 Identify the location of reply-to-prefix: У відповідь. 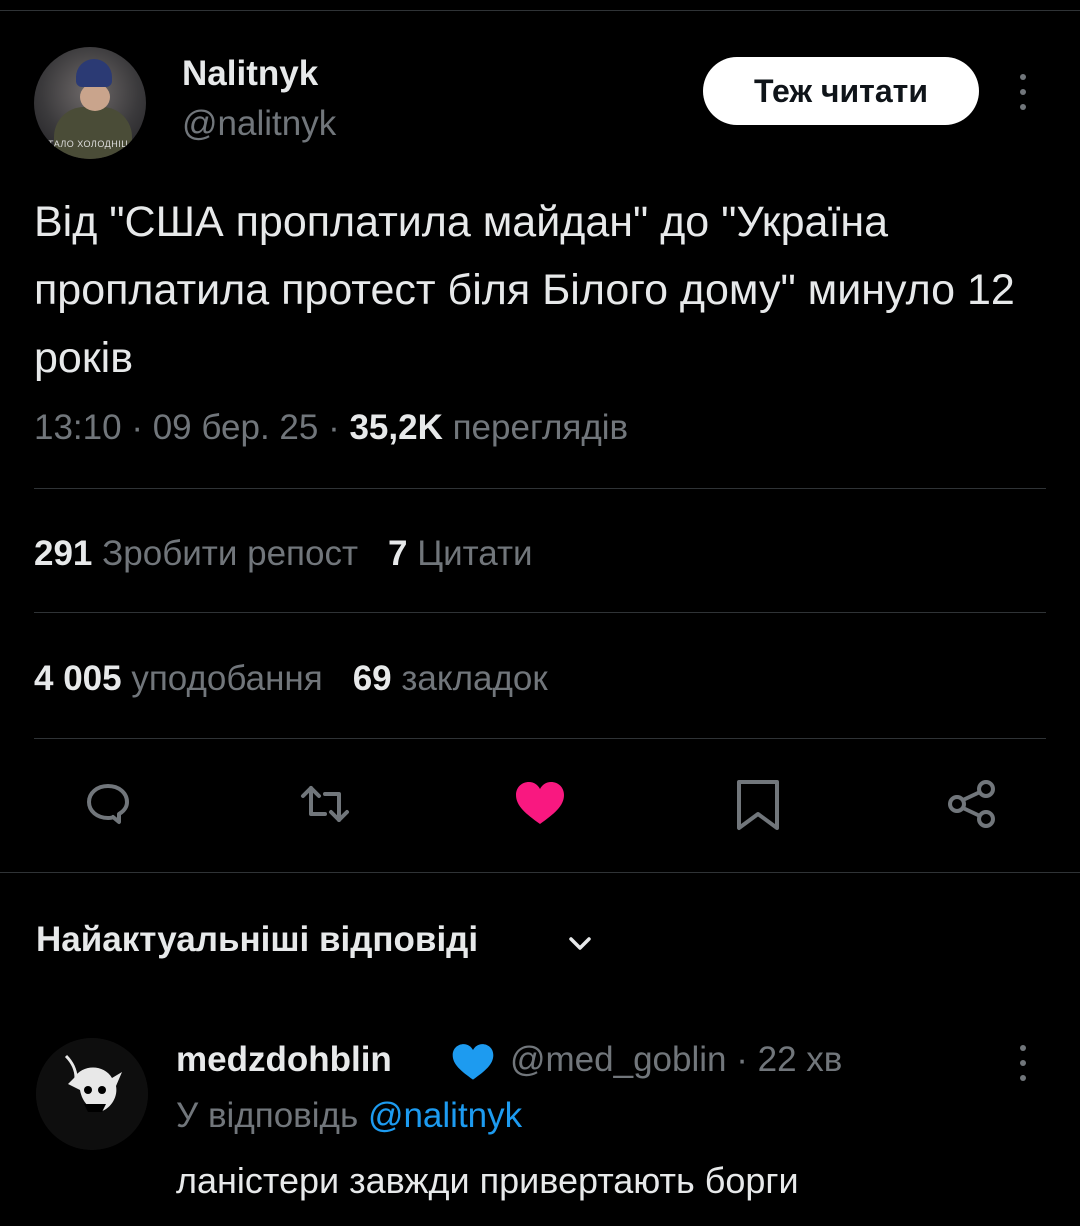
(267, 1115).